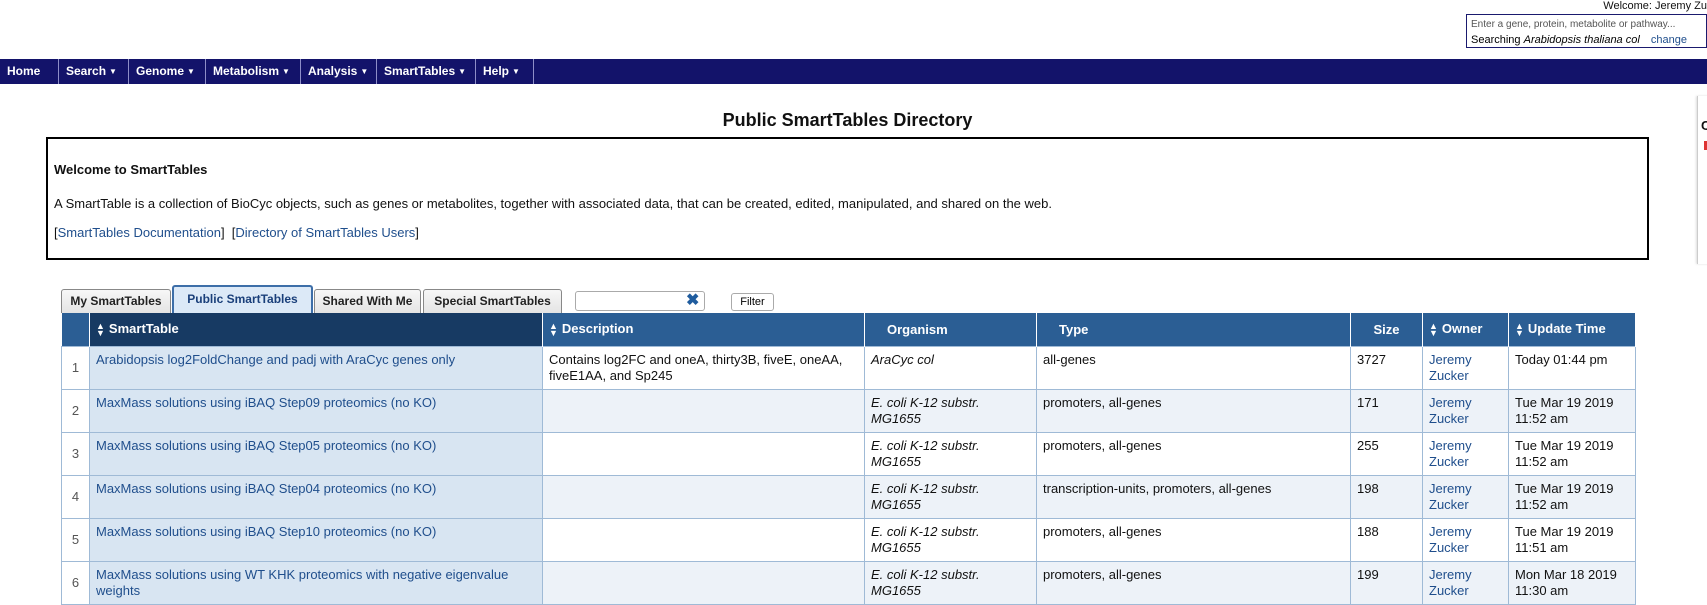  Describe the element at coordinates (597, 329) in the screenshot. I see `column-label: Description` at that location.